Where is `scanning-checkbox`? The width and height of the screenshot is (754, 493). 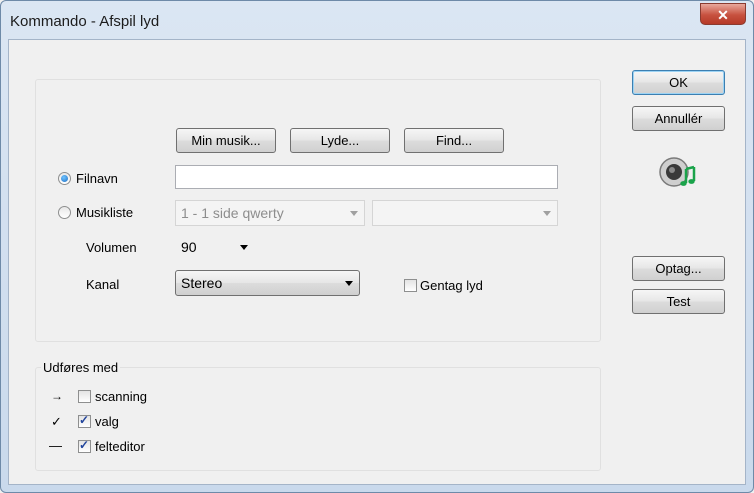 scanning-checkbox is located at coordinates (84, 396).